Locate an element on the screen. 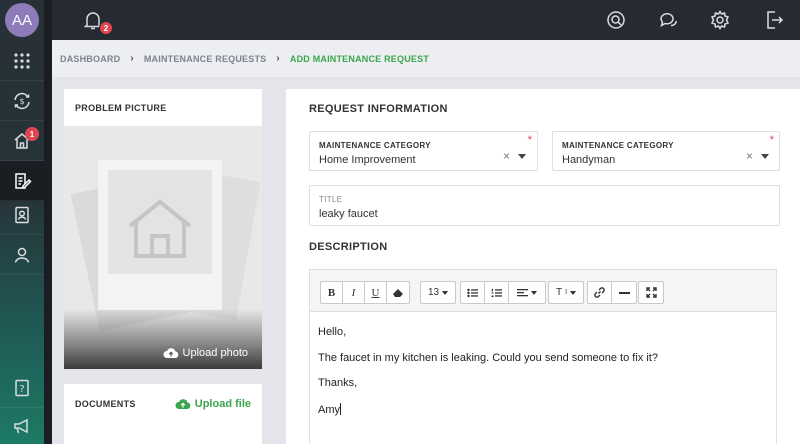 The image size is (800, 444). logout-icon is located at coordinates (775, 20).